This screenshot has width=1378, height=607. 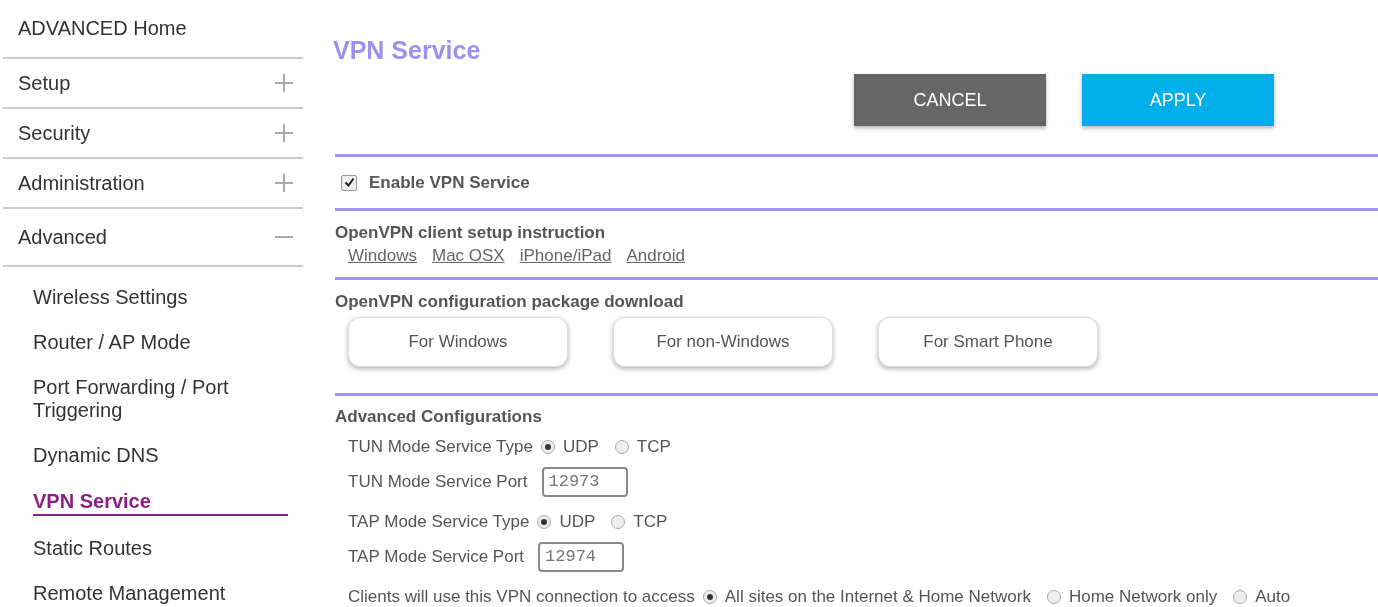 I want to click on page-title: VPN Service, so click(x=407, y=50).